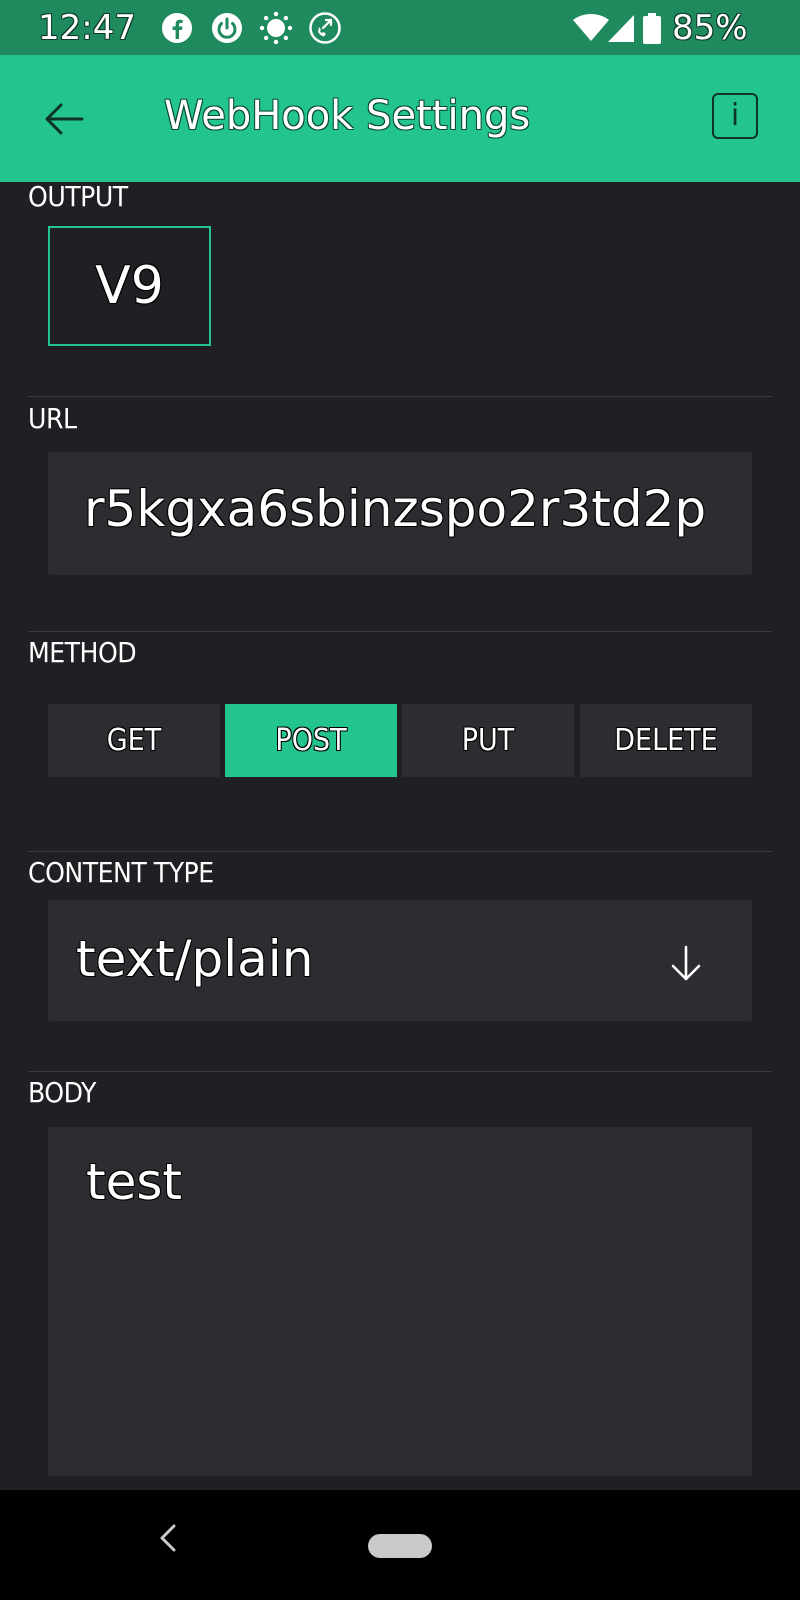 The image size is (800, 1600). I want to click on app-bar: WebHook Settings i, so click(400, 118).